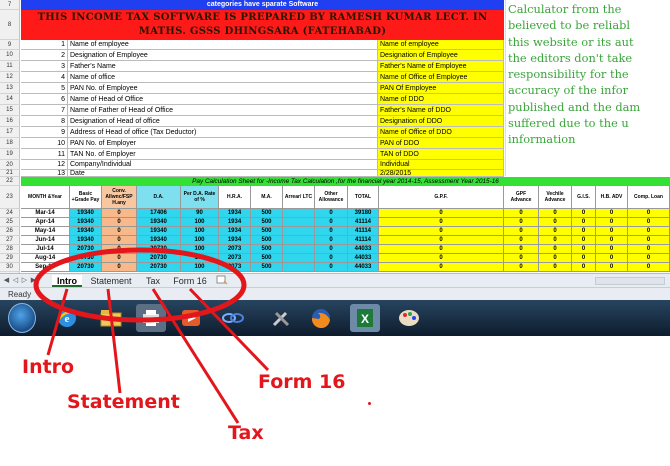  What do you see at coordinates (10, 88) in the screenshot?
I see `row-header: 13` at bounding box center [10, 88].